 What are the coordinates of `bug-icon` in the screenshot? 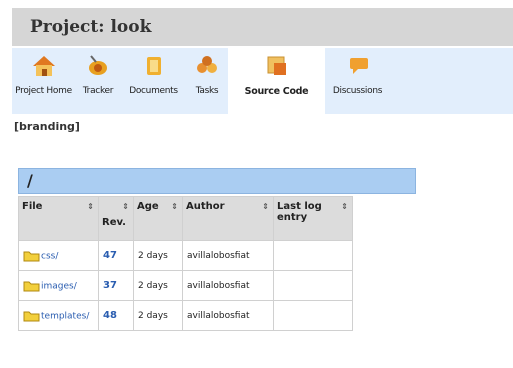 It's located at (98, 65).